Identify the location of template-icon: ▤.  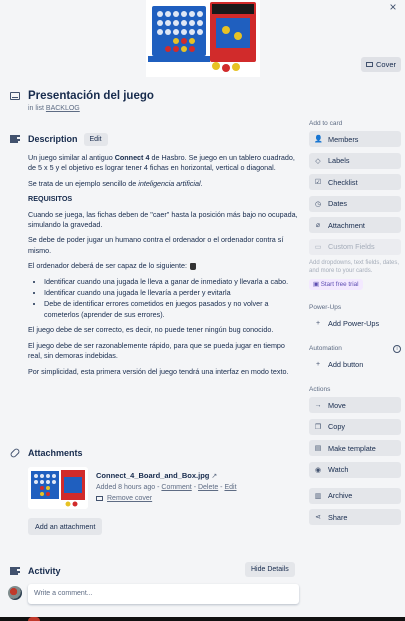
(318, 448).